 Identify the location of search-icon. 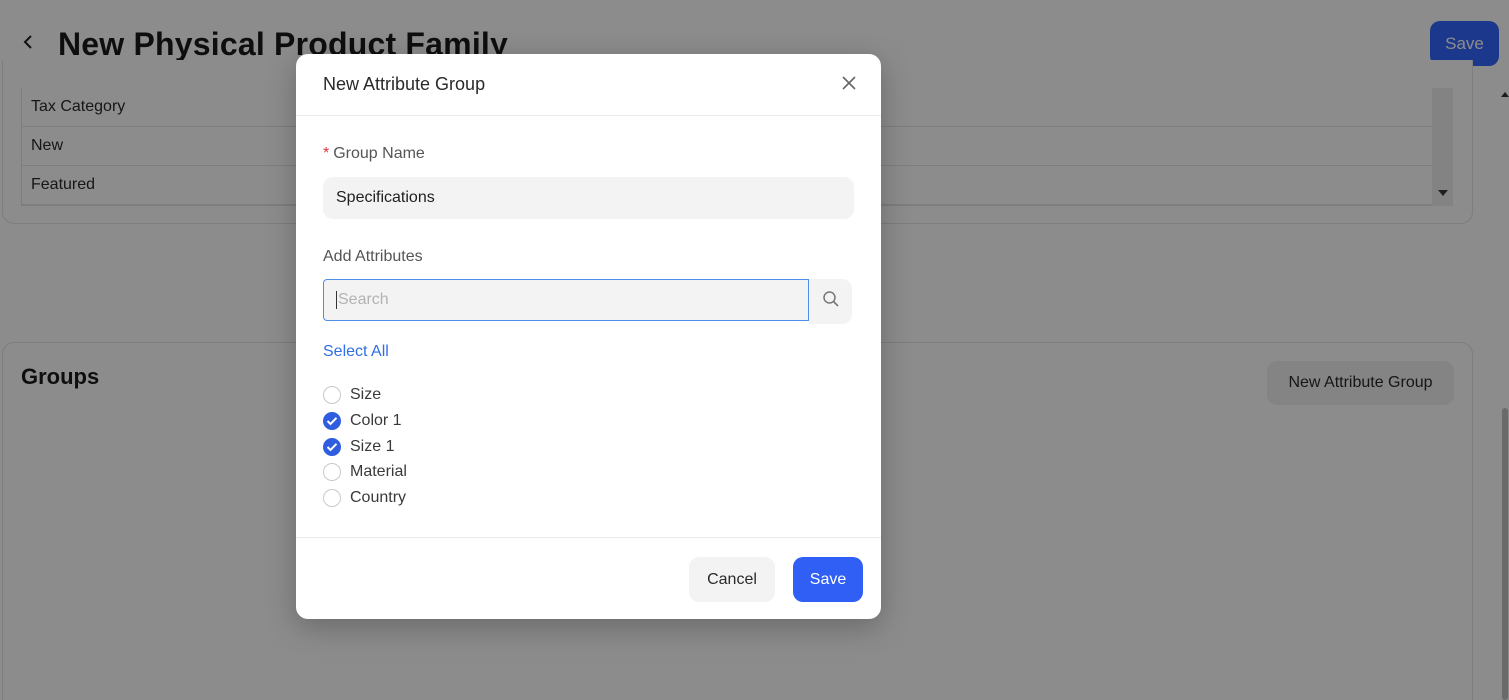
(831, 301).